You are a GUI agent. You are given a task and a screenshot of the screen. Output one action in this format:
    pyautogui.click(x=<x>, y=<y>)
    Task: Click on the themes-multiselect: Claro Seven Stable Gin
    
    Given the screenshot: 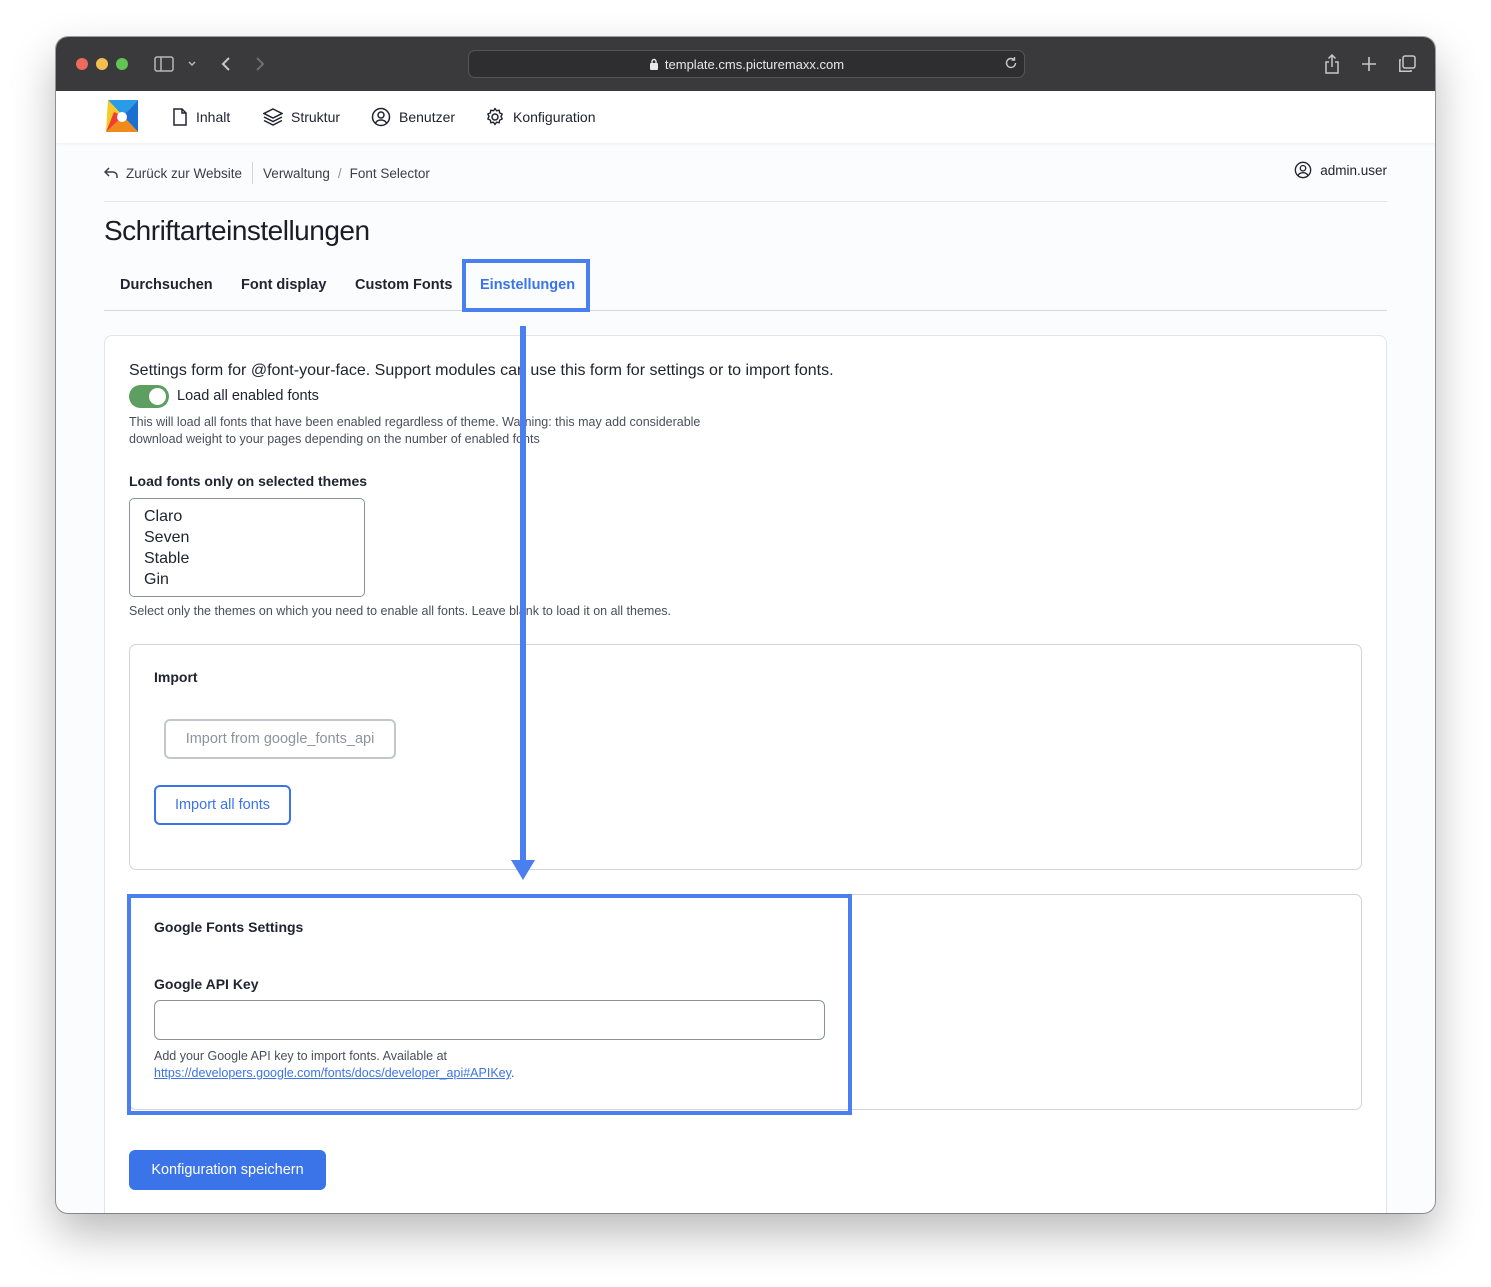 What is the action you would take?
    pyautogui.click(x=247, y=547)
    